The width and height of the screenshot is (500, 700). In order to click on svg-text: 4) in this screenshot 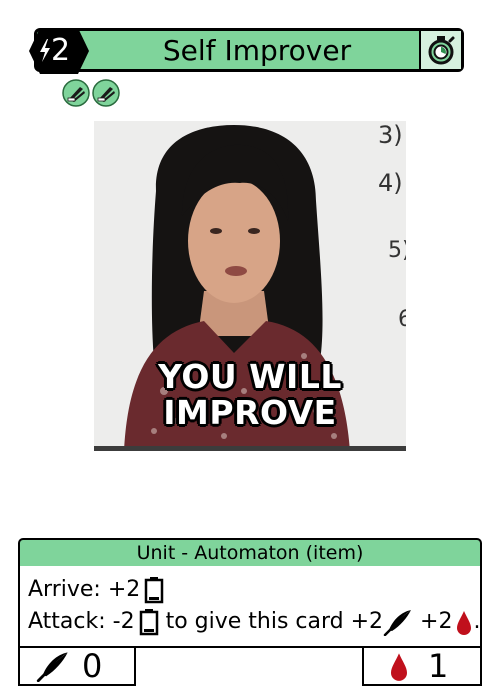, I will do `click(390, 183)`.